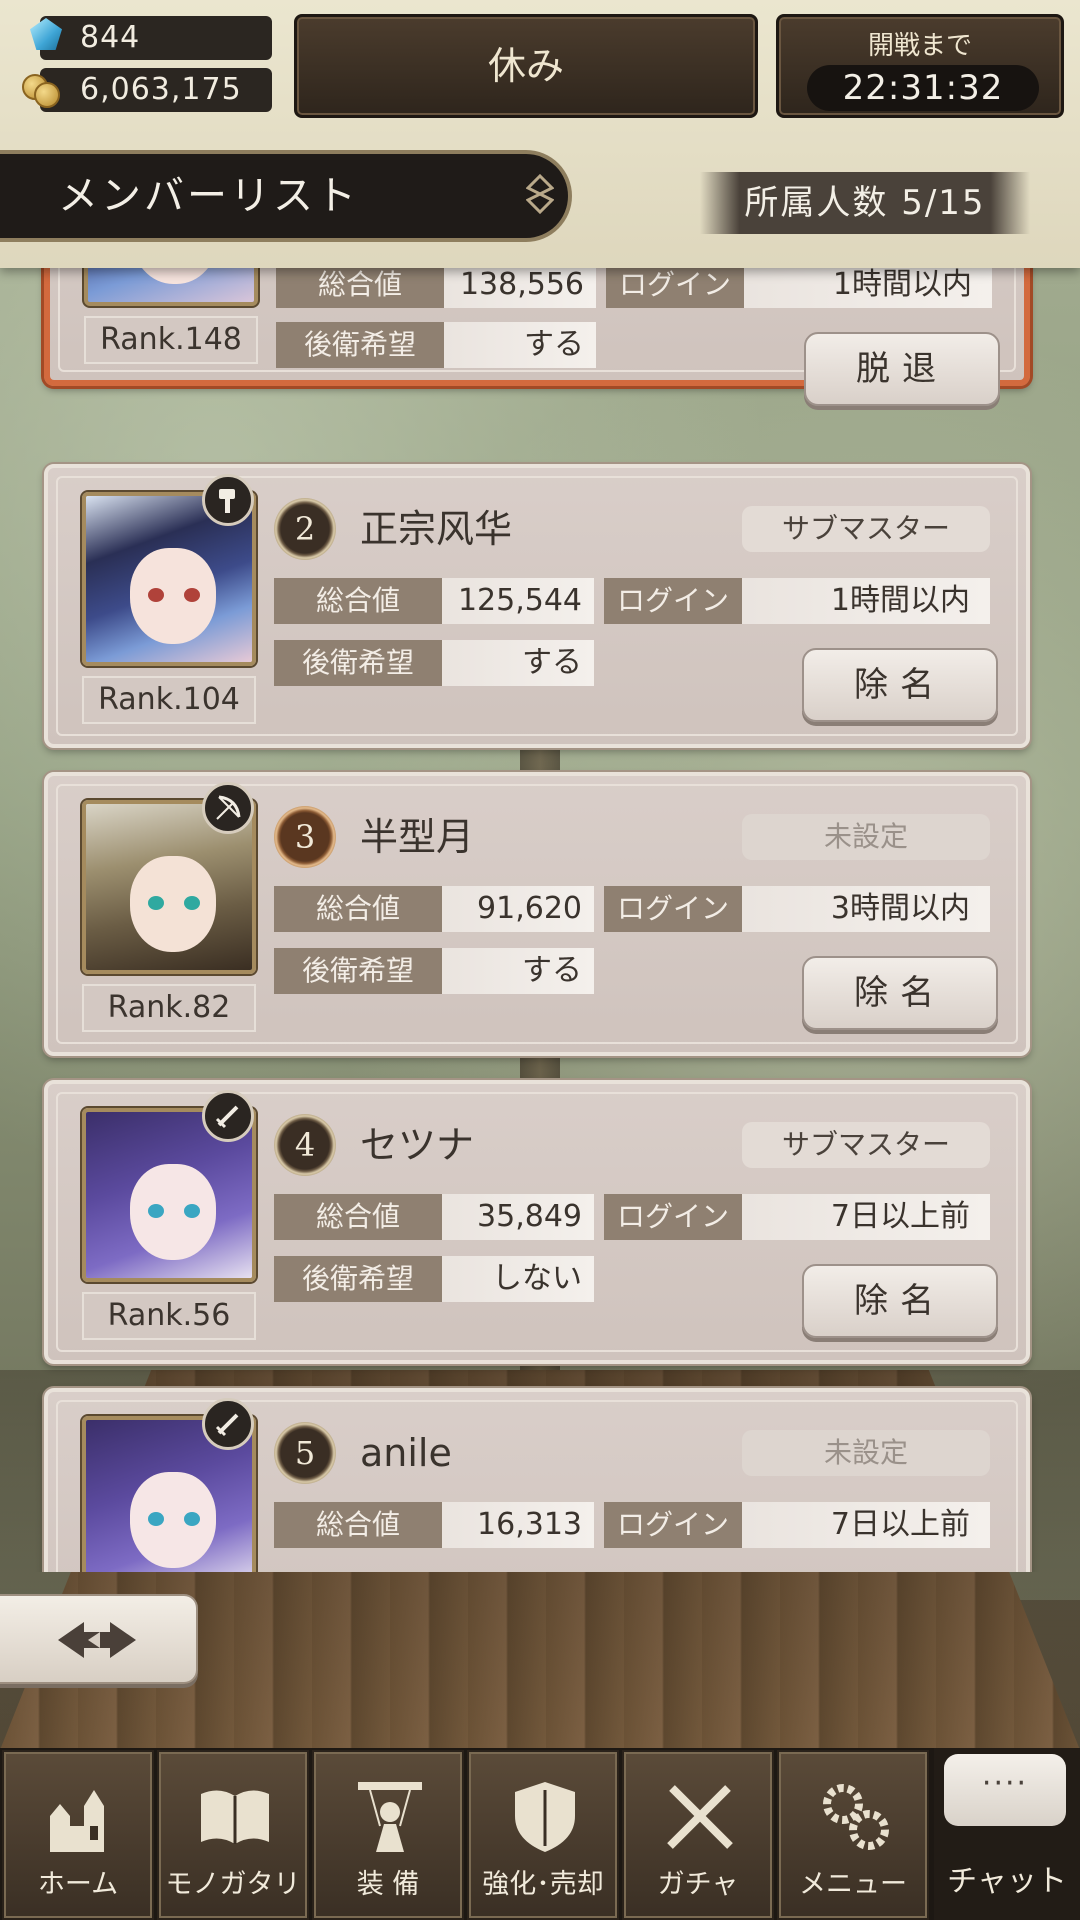 The image size is (1080, 1920). What do you see at coordinates (853, 1884) in the screenshot?
I see `nav-menu-label: メニュー` at bounding box center [853, 1884].